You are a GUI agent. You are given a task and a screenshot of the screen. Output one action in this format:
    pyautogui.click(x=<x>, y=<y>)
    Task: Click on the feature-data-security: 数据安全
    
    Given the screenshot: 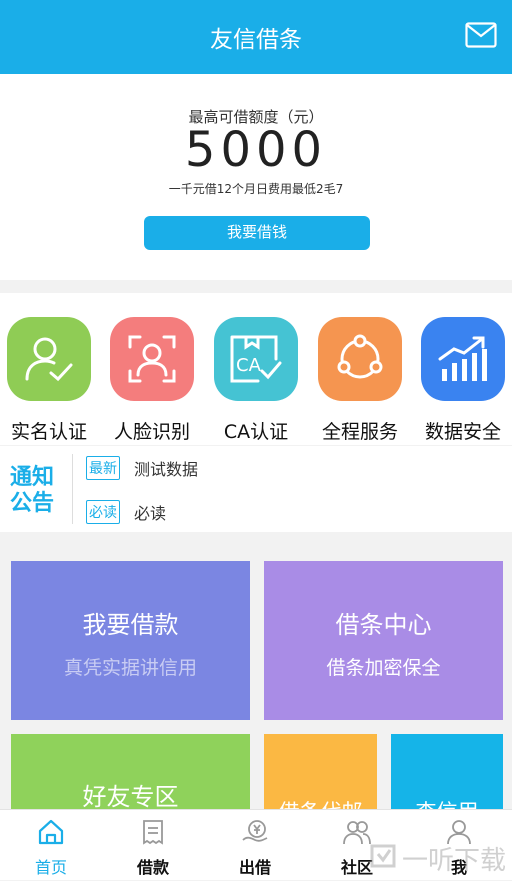 What is the action you would take?
    pyautogui.click(x=461, y=380)
    